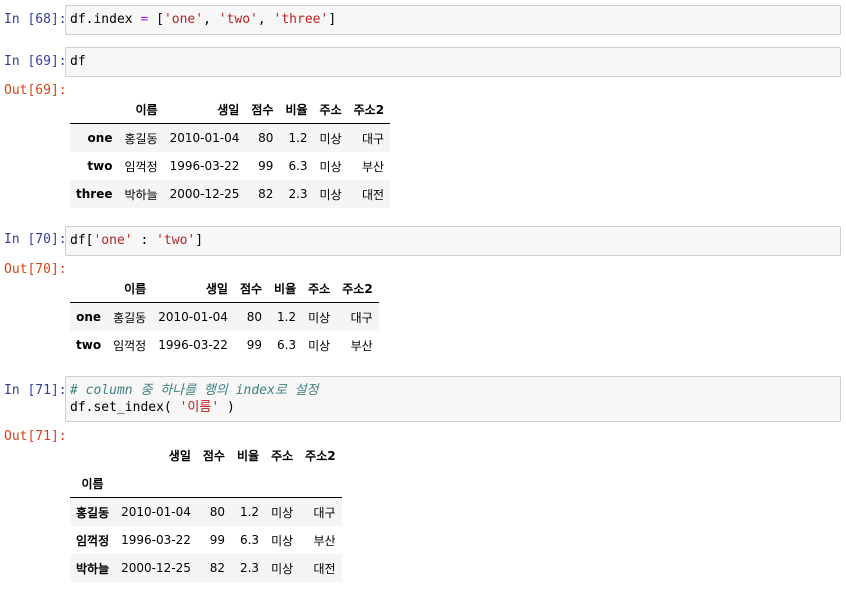  What do you see at coordinates (194, 390) in the screenshot?
I see `code-comment: # column 중 하나를 행의 index로 설정` at bounding box center [194, 390].